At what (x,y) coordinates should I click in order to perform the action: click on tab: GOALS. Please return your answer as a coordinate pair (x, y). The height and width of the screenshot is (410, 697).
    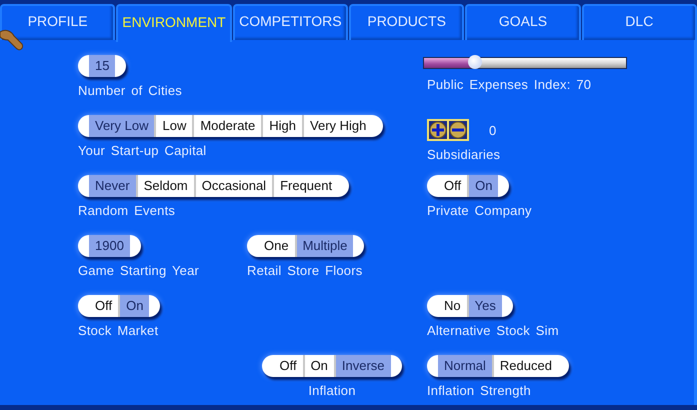
    Looking at the image, I should click on (523, 22).